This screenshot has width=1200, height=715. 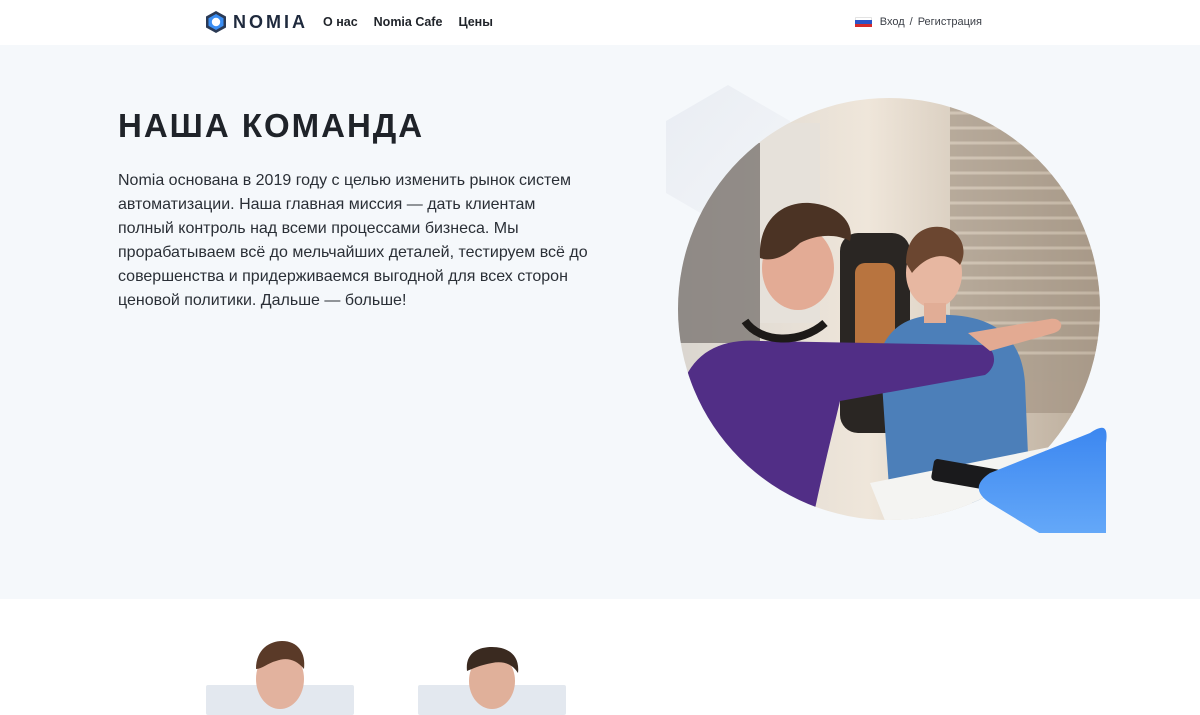 I want to click on register-link: Регистрация, so click(x=950, y=22).